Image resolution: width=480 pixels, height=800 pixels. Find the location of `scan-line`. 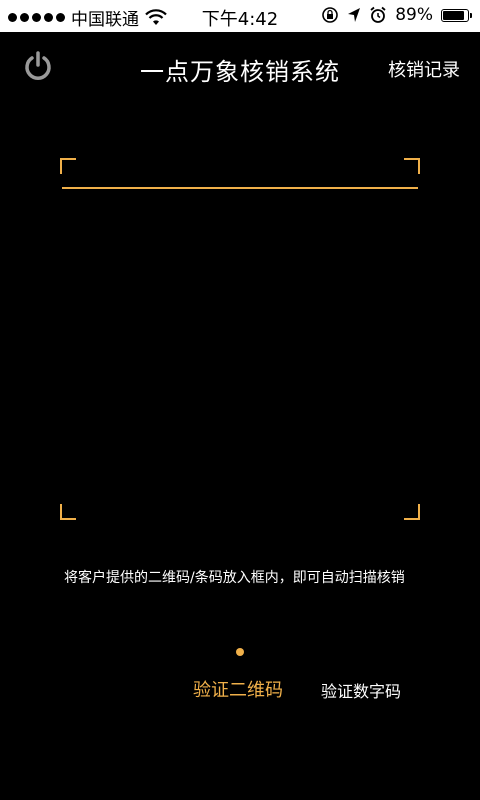

scan-line is located at coordinates (240, 188).